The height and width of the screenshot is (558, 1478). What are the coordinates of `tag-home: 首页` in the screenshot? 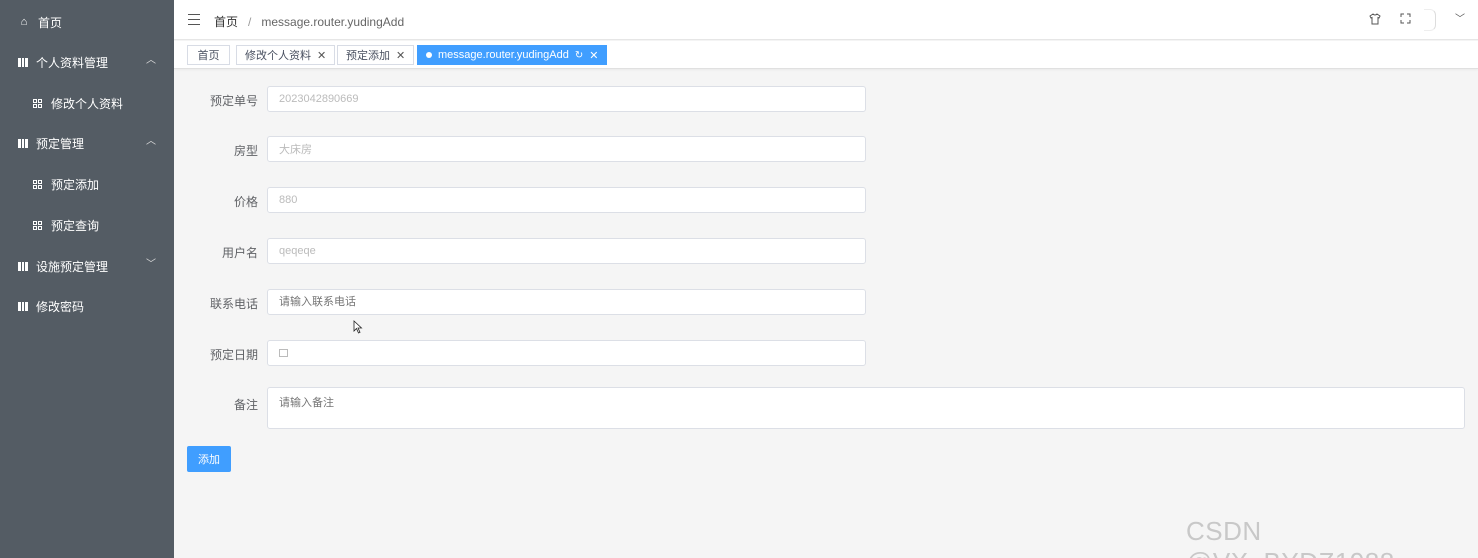 It's located at (208, 55).